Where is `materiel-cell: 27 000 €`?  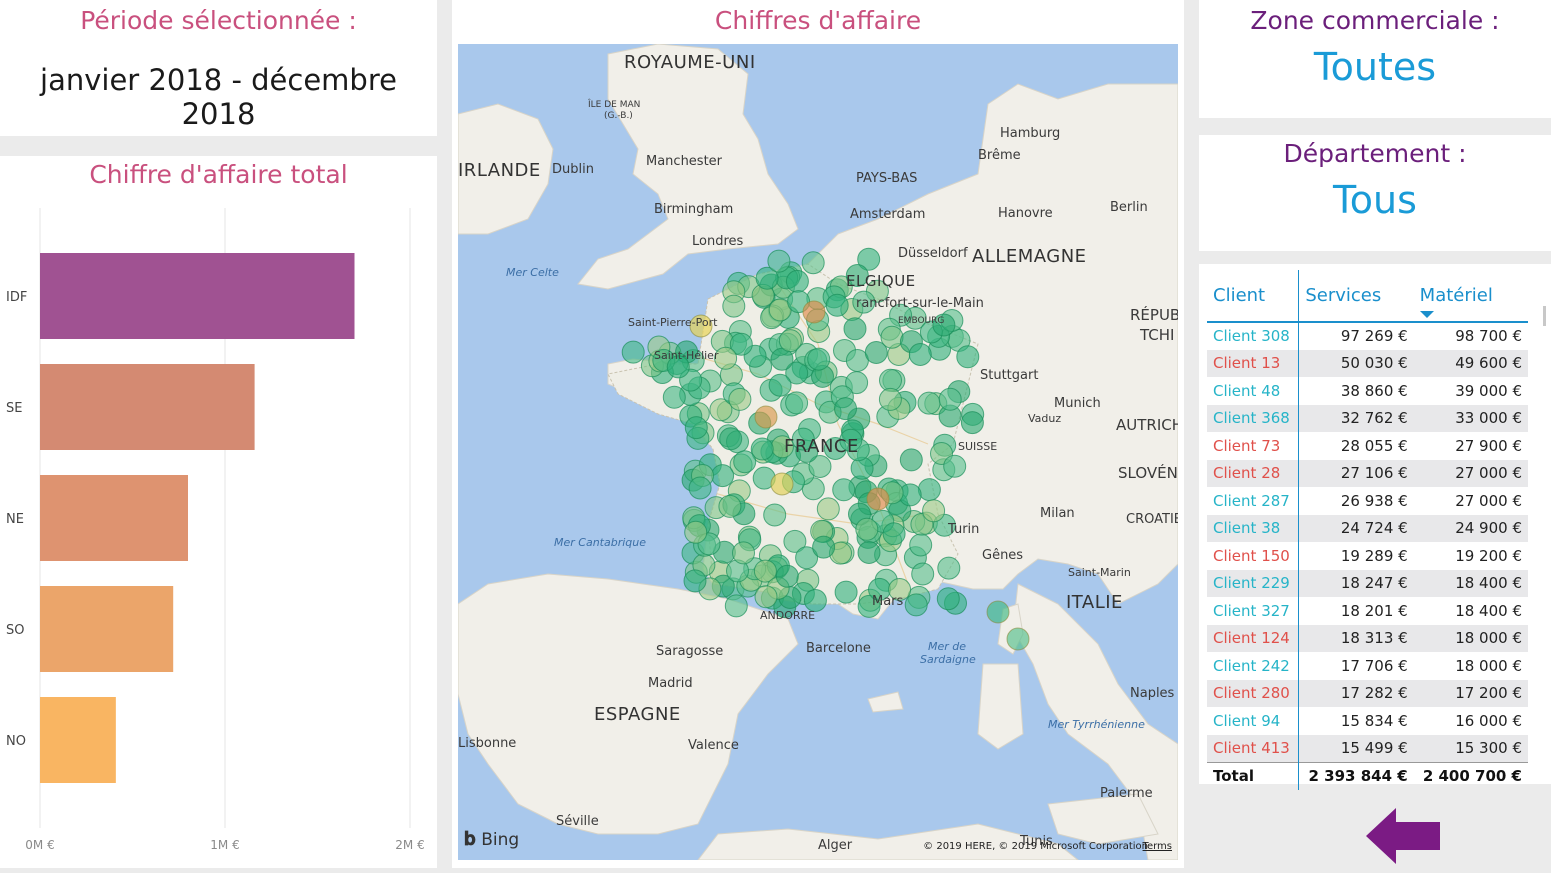
materiel-cell: 27 000 € is located at coordinates (1488, 500).